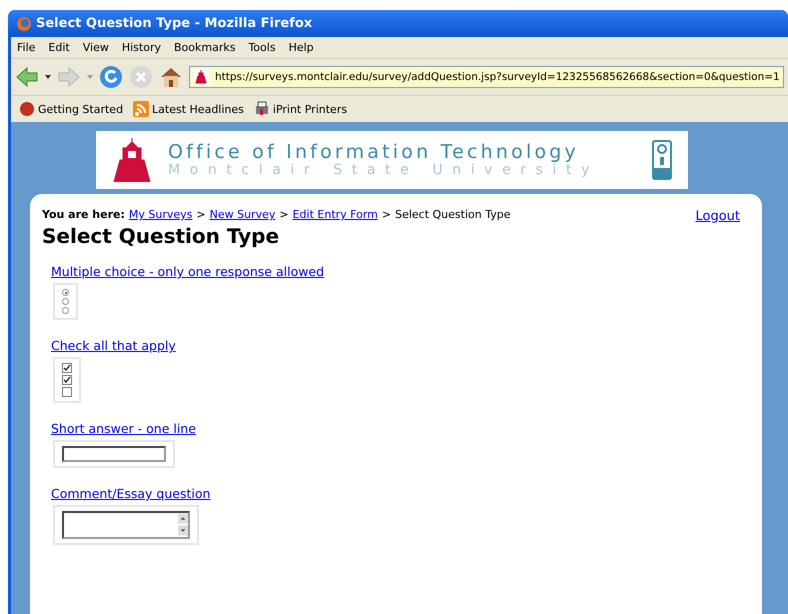 Image resolution: width=788 pixels, height=614 pixels. I want to click on question-type-link: Short answer - one line, so click(123, 428).